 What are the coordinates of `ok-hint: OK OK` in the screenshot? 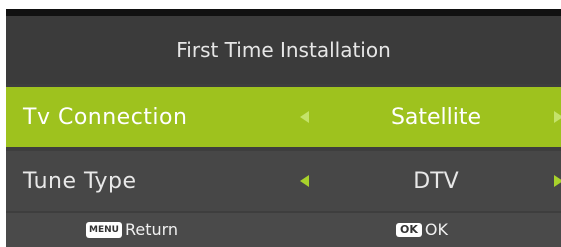 It's located at (422, 229).